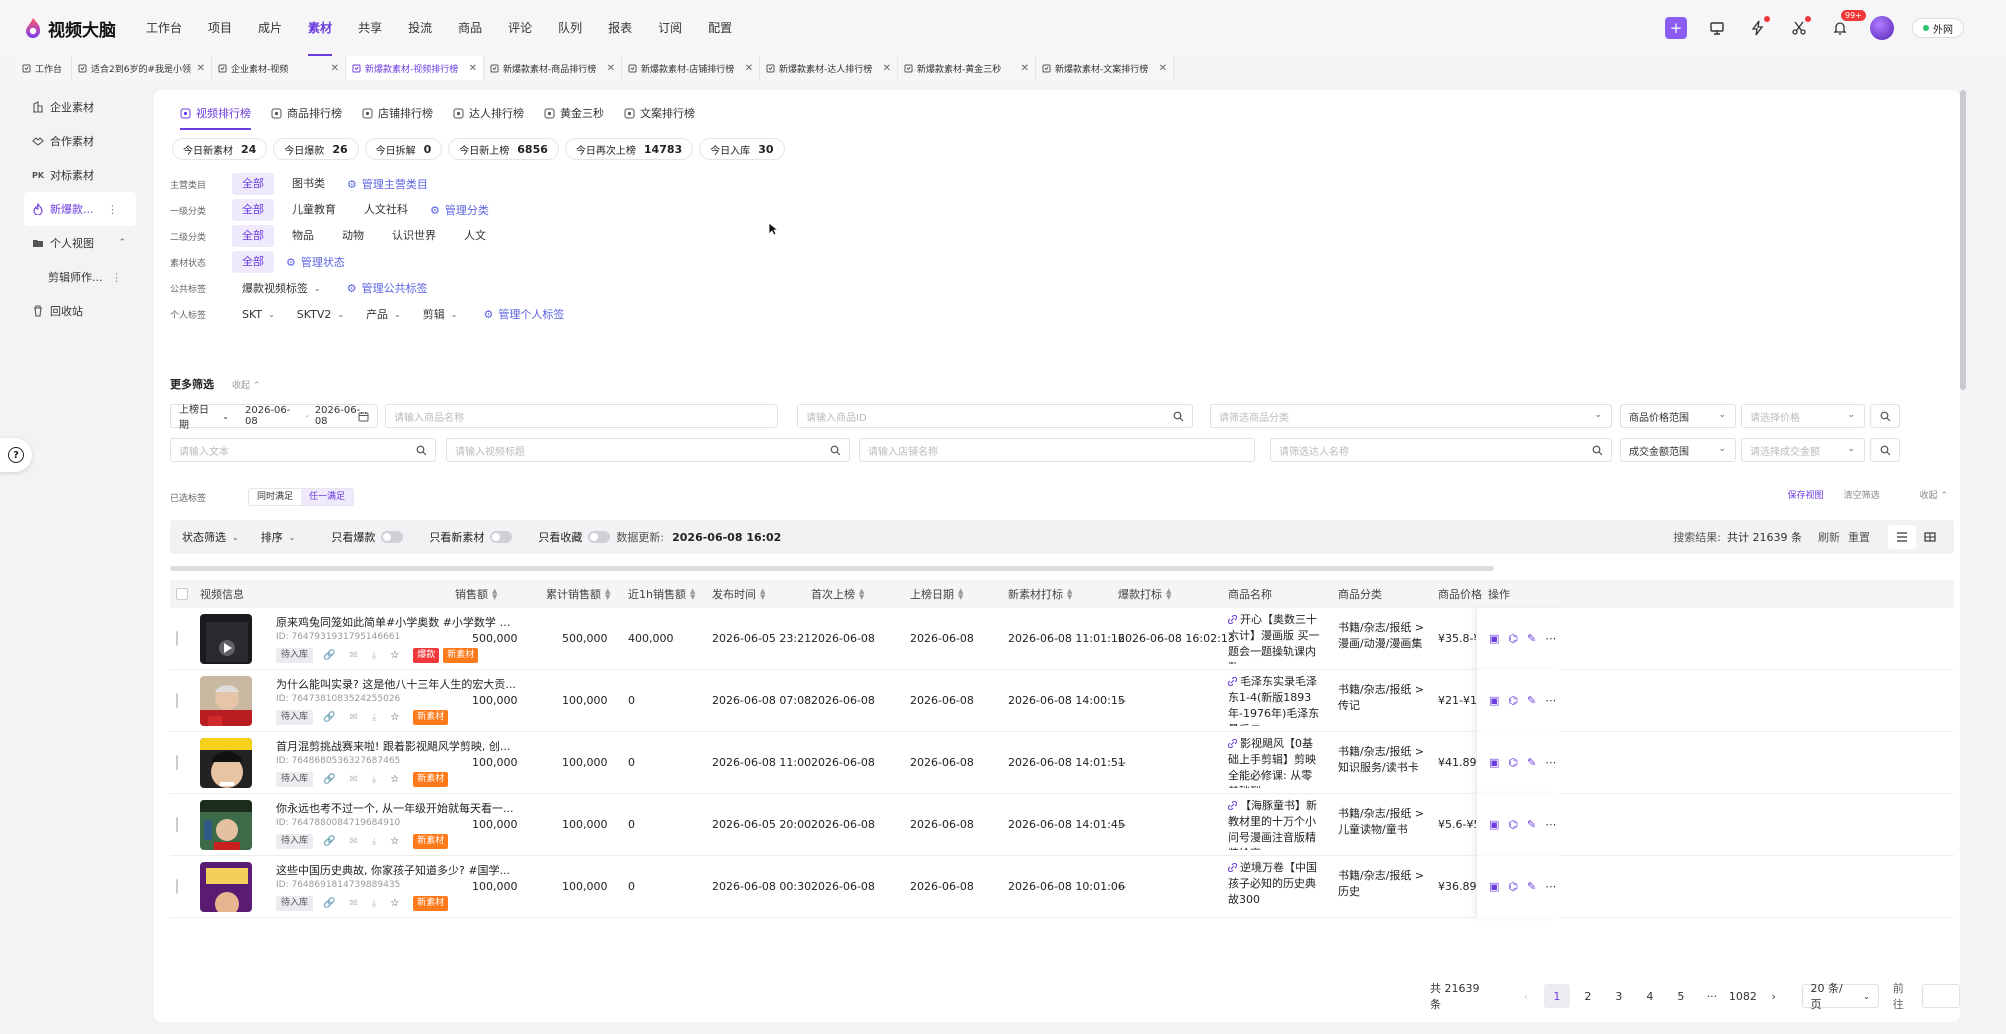 This screenshot has width=2006, height=1034. What do you see at coordinates (1885, 416) in the screenshot?
I see `price-search-button` at bounding box center [1885, 416].